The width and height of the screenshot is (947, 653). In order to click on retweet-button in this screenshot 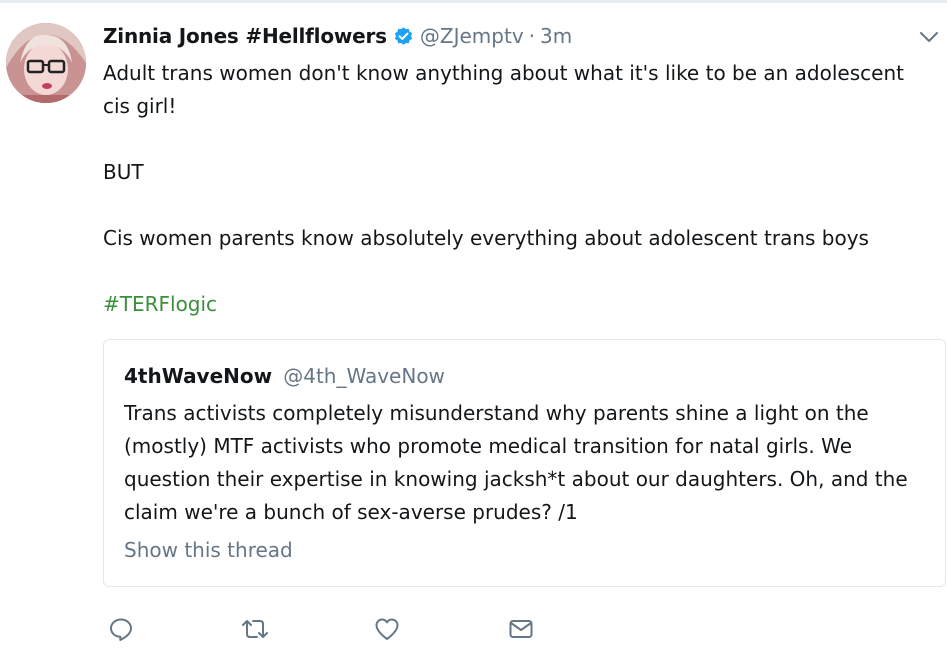, I will do `click(255, 629)`.